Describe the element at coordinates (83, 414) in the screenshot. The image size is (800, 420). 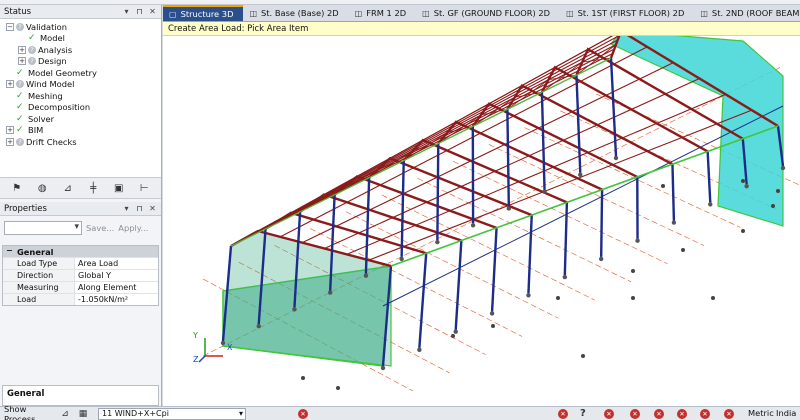
I see `load-table-icon: ▦` at that location.